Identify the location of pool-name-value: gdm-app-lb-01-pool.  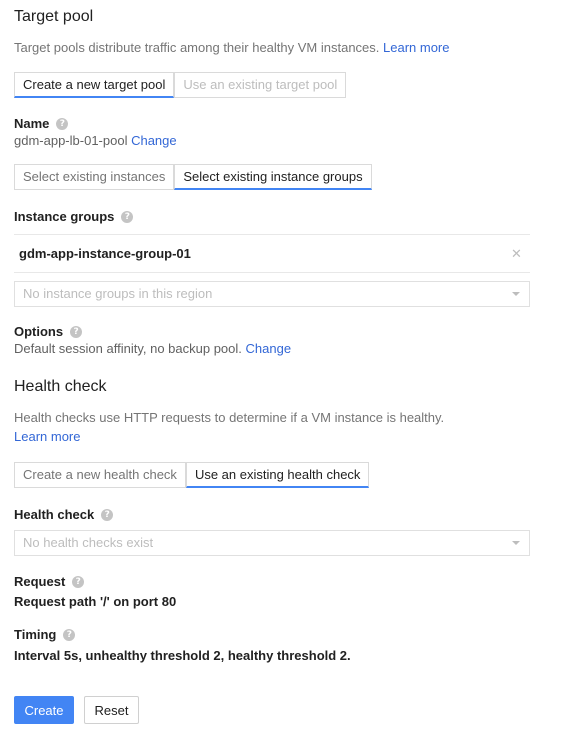
(71, 140).